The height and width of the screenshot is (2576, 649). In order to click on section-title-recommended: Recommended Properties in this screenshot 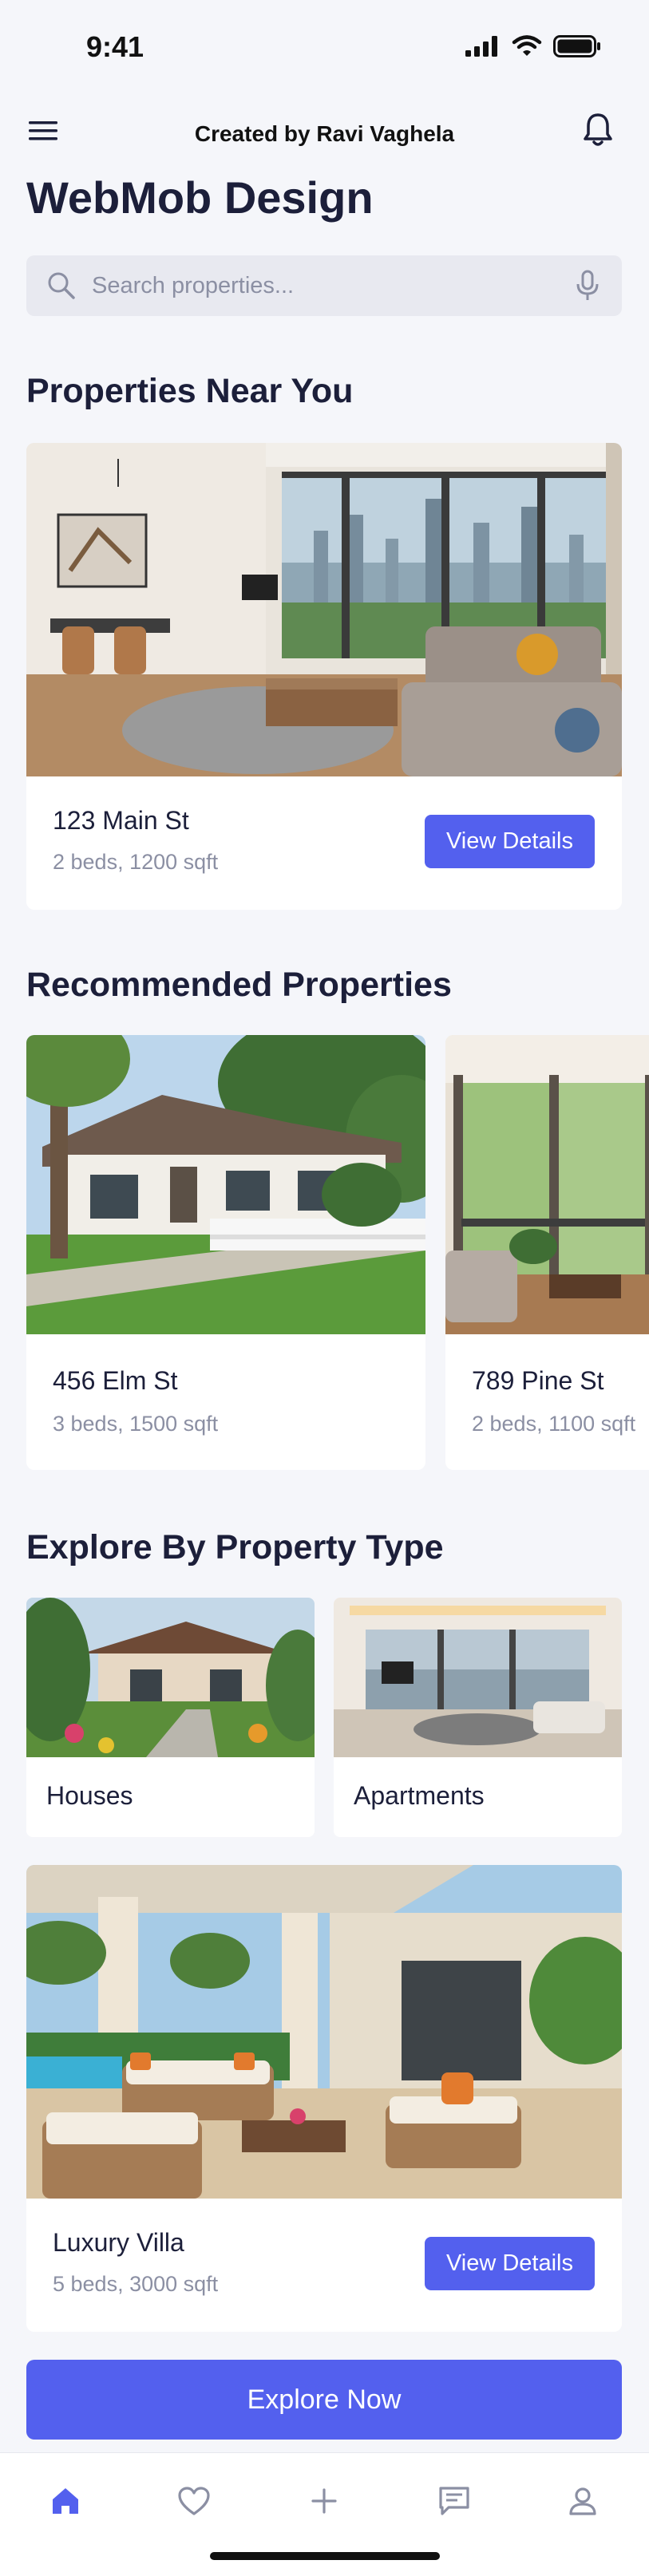, I will do `click(239, 985)`.